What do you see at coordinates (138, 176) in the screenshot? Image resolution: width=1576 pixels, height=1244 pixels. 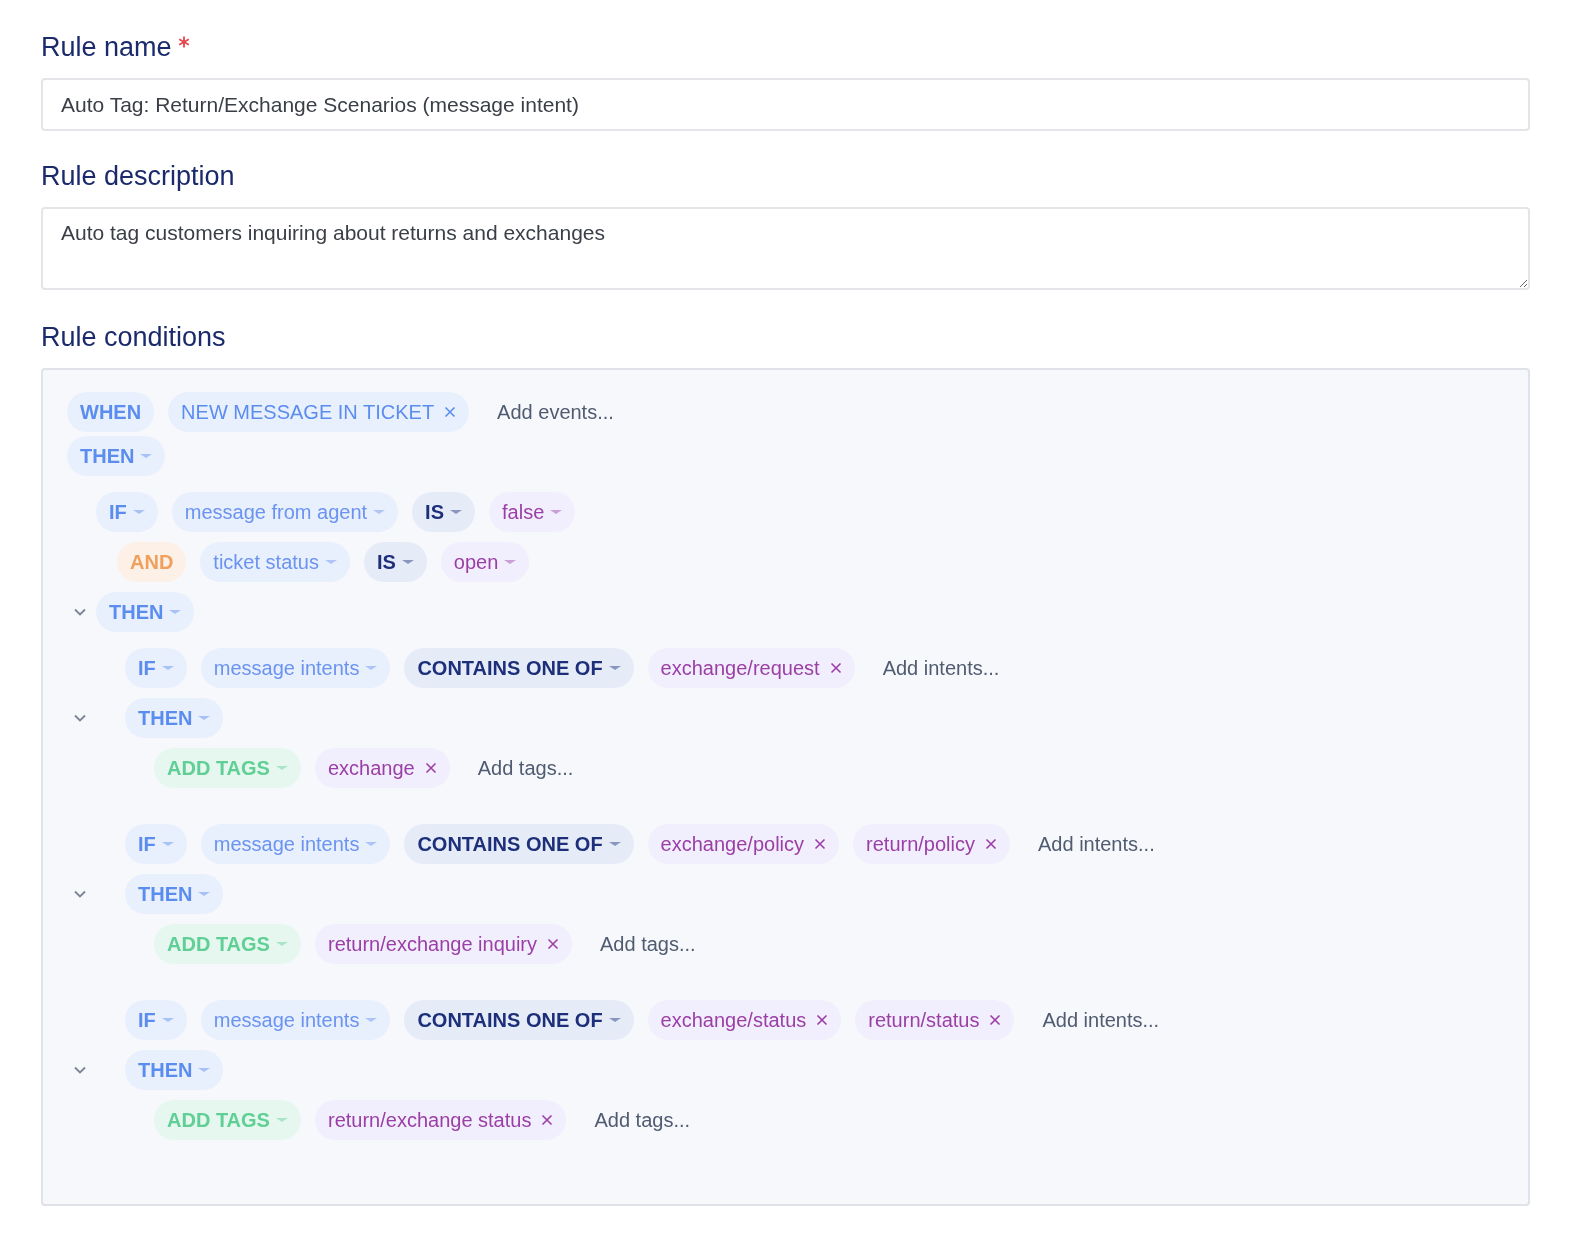 I see `field-label: Rule description` at bounding box center [138, 176].